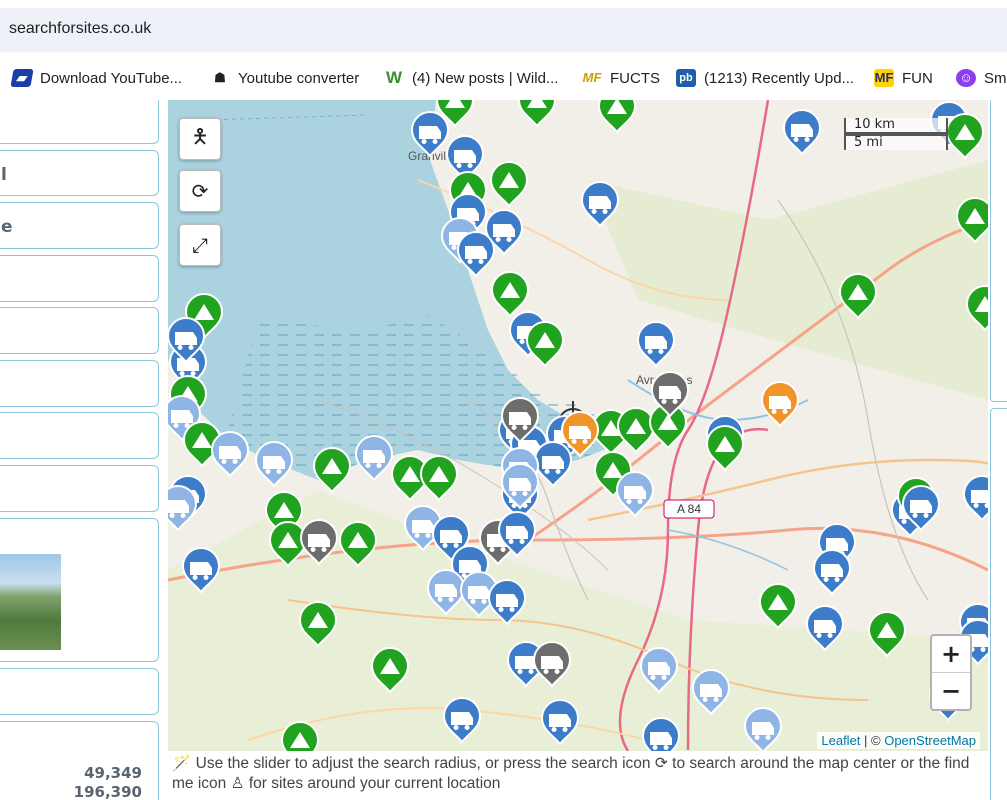 The width and height of the screenshot is (1007, 800). I want to click on person-pin-icon: 🯅, so click(200, 136).